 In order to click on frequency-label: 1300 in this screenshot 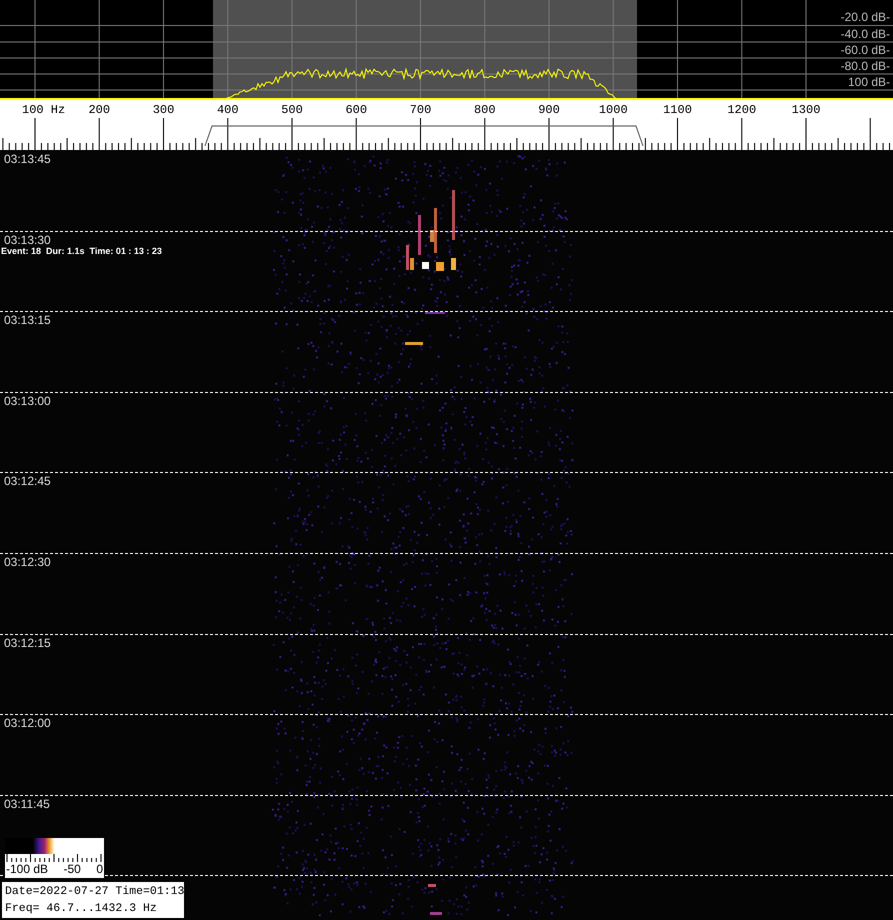, I will do `click(806, 110)`.